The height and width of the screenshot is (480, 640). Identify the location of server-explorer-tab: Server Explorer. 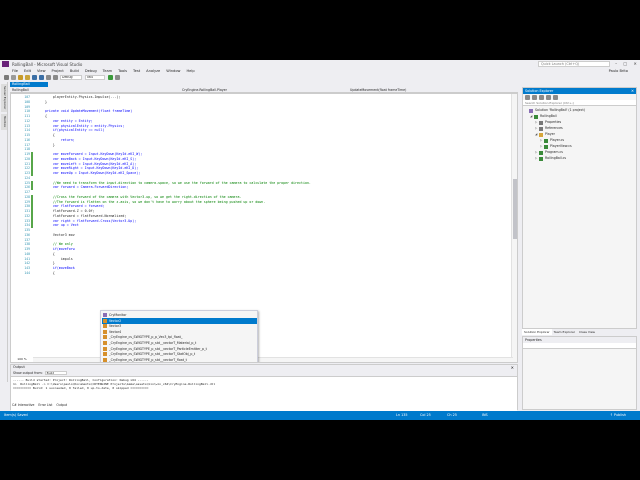
(4, 98).